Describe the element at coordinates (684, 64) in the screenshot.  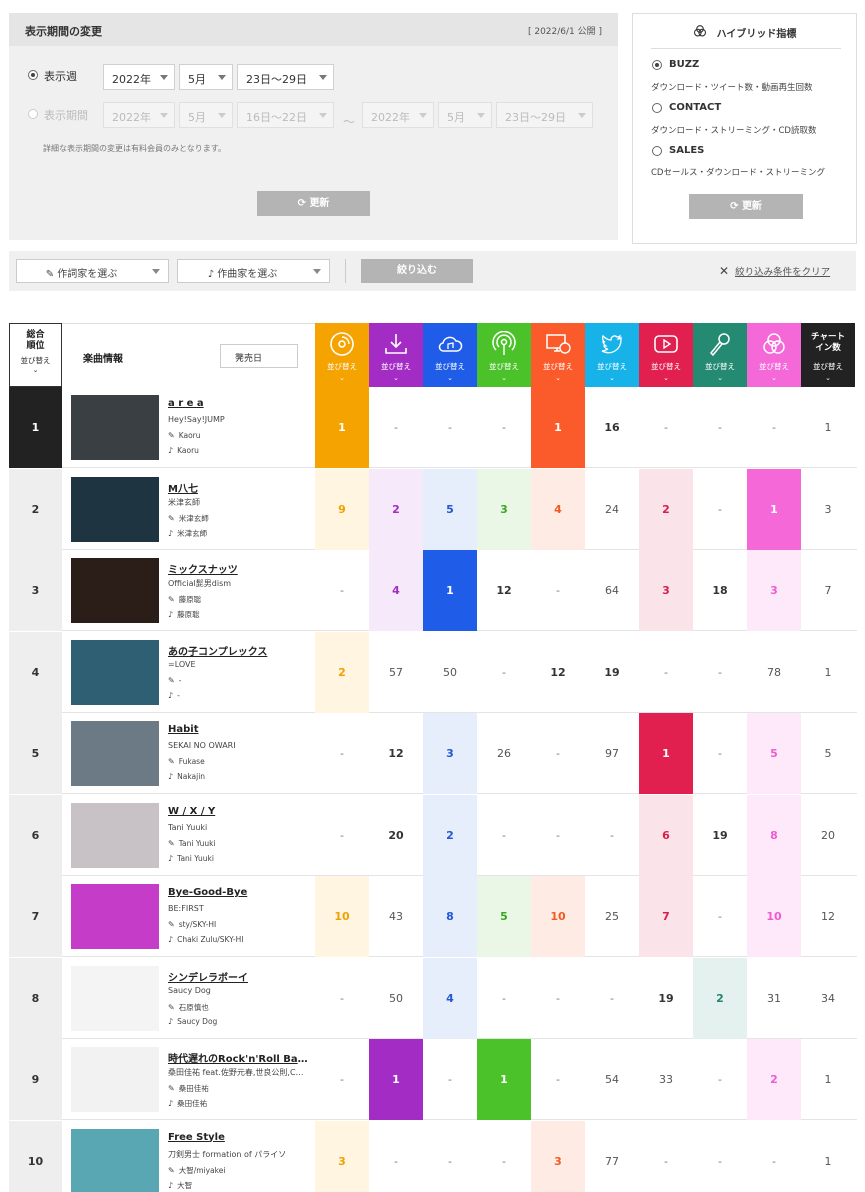
I see `buzz-label: BUZZ` at that location.